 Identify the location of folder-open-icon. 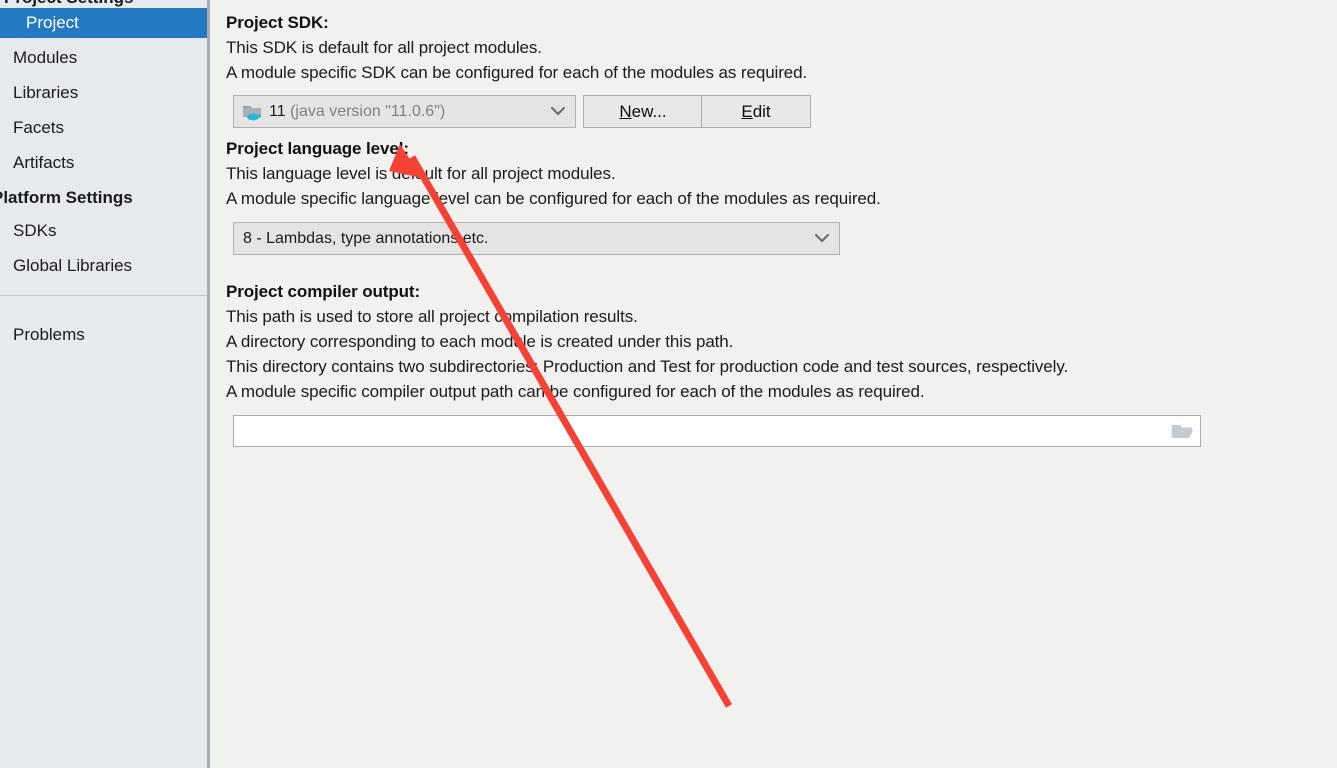
(1183, 431).